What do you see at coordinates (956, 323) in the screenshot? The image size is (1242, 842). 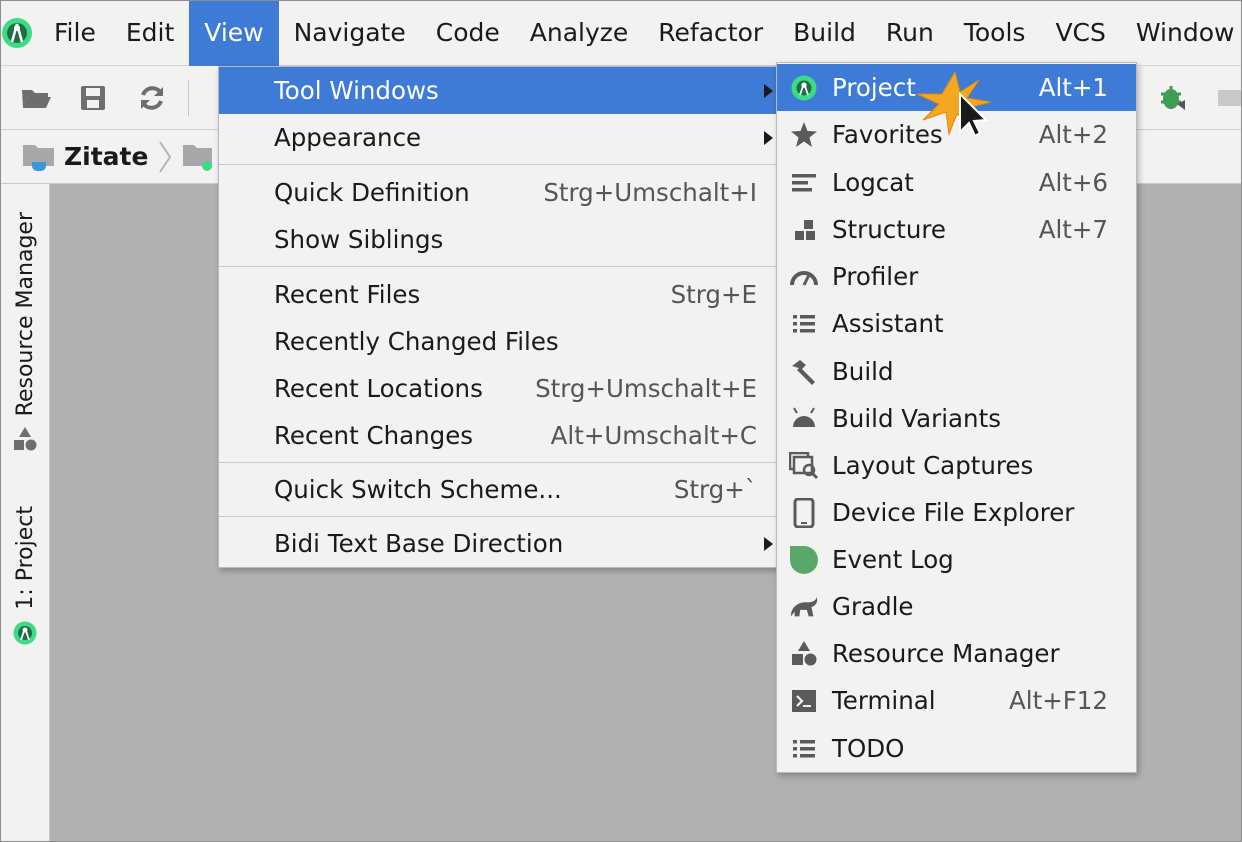 I see `submenu-item-assistant: Assistant` at bounding box center [956, 323].